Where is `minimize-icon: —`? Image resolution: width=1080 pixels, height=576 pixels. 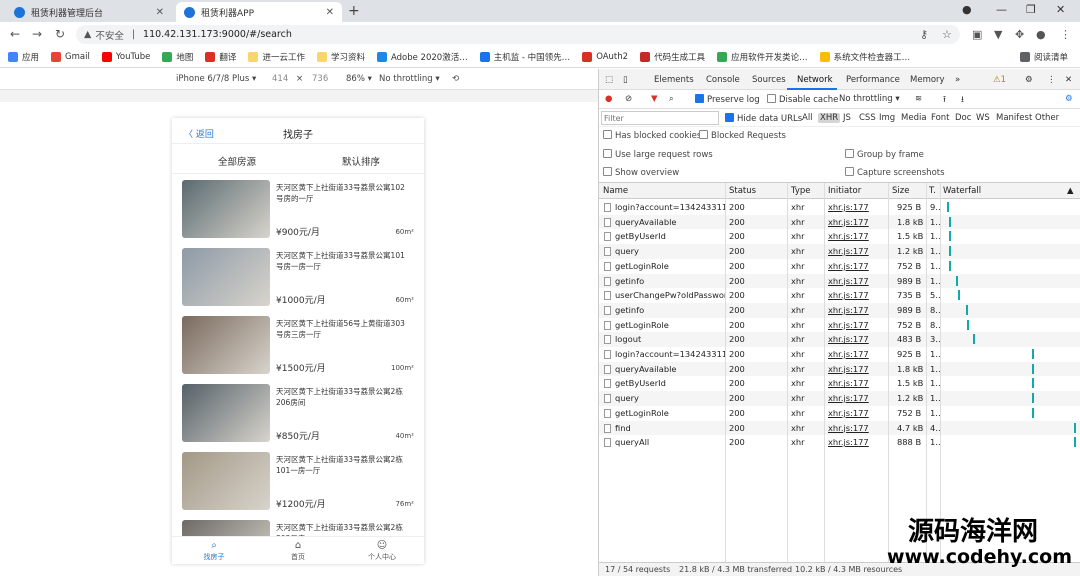 minimize-icon: — is located at coordinates (1001, 9).